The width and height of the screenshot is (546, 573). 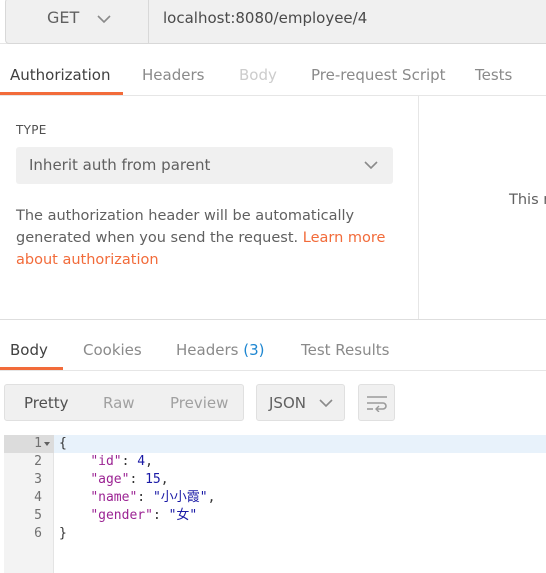 I want to click on format-button-group: Pretty Raw Preview, so click(x=124, y=402).